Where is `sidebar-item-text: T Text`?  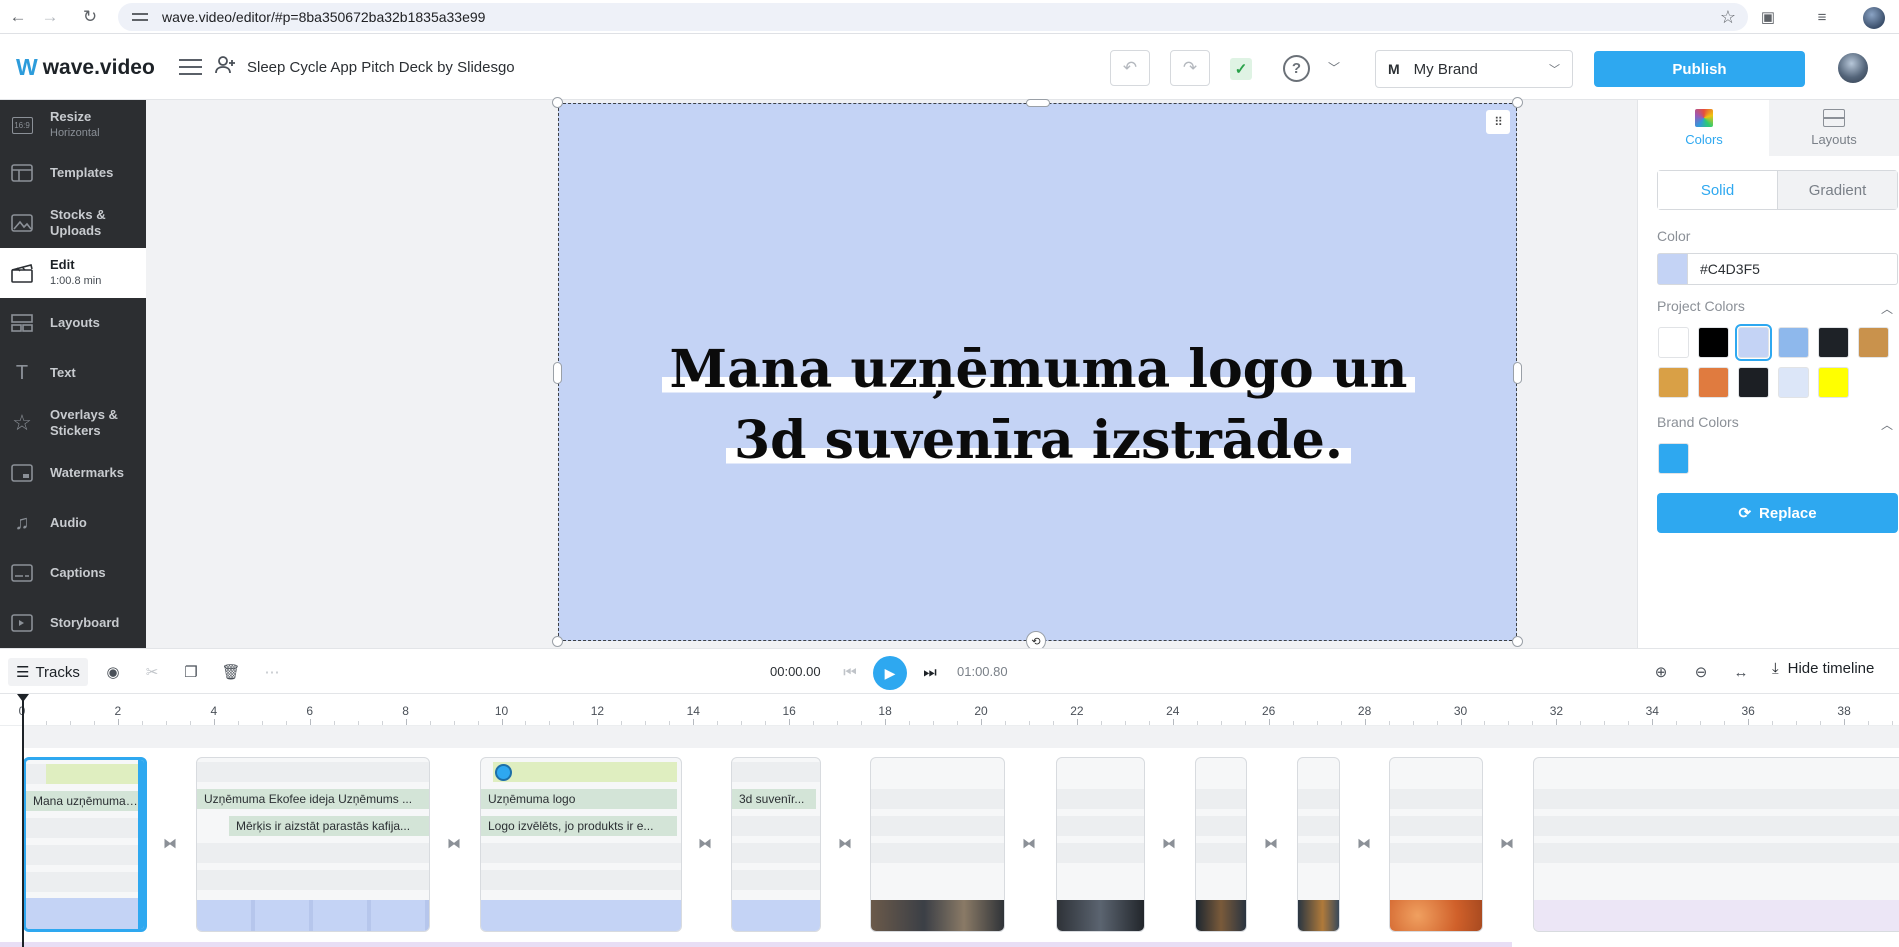 sidebar-item-text: T Text is located at coordinates (73, 373).